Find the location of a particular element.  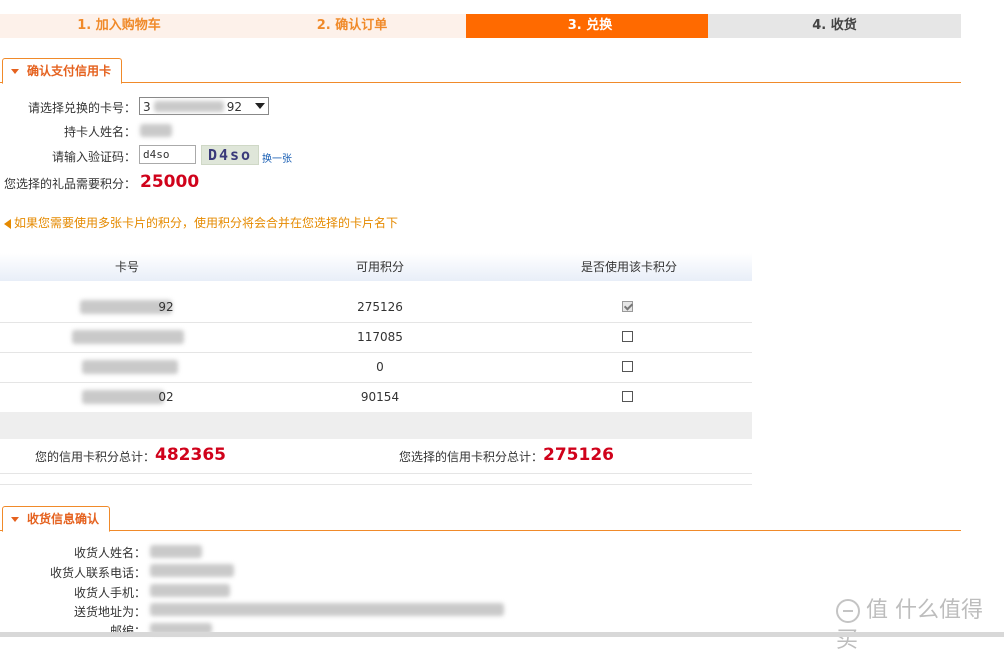

select-card-label: 请选择兑换的卡号： is located at coordinates (81, 108).